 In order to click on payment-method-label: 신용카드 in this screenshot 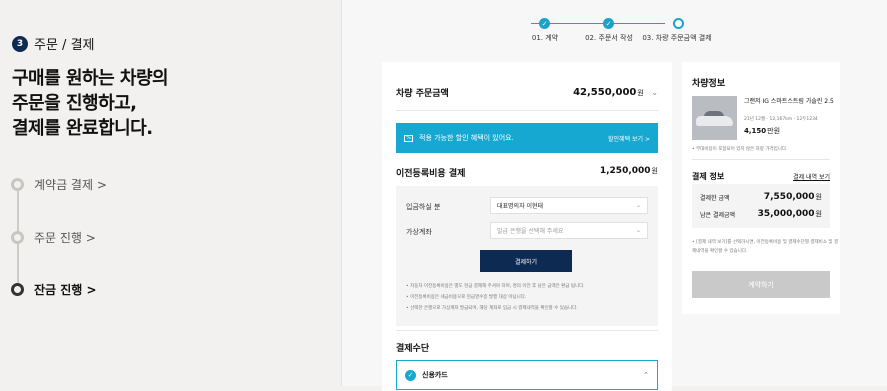, I will do `click(435, 375)`.